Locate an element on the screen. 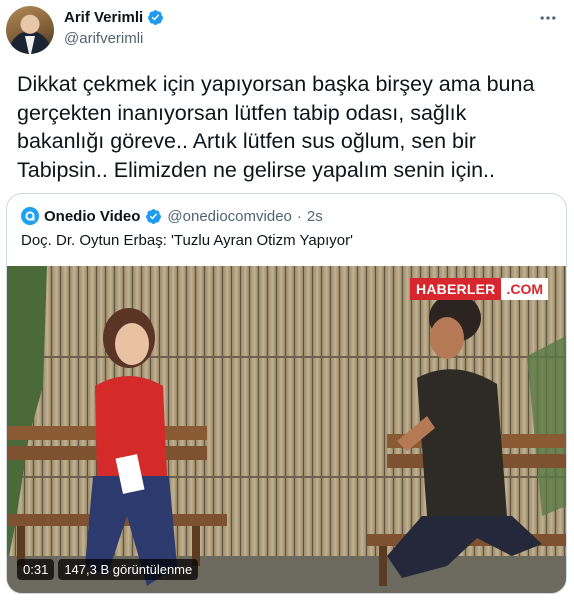 This screenshot has width=574, height=601. more-options-icon is located at coordinates (548, 18).